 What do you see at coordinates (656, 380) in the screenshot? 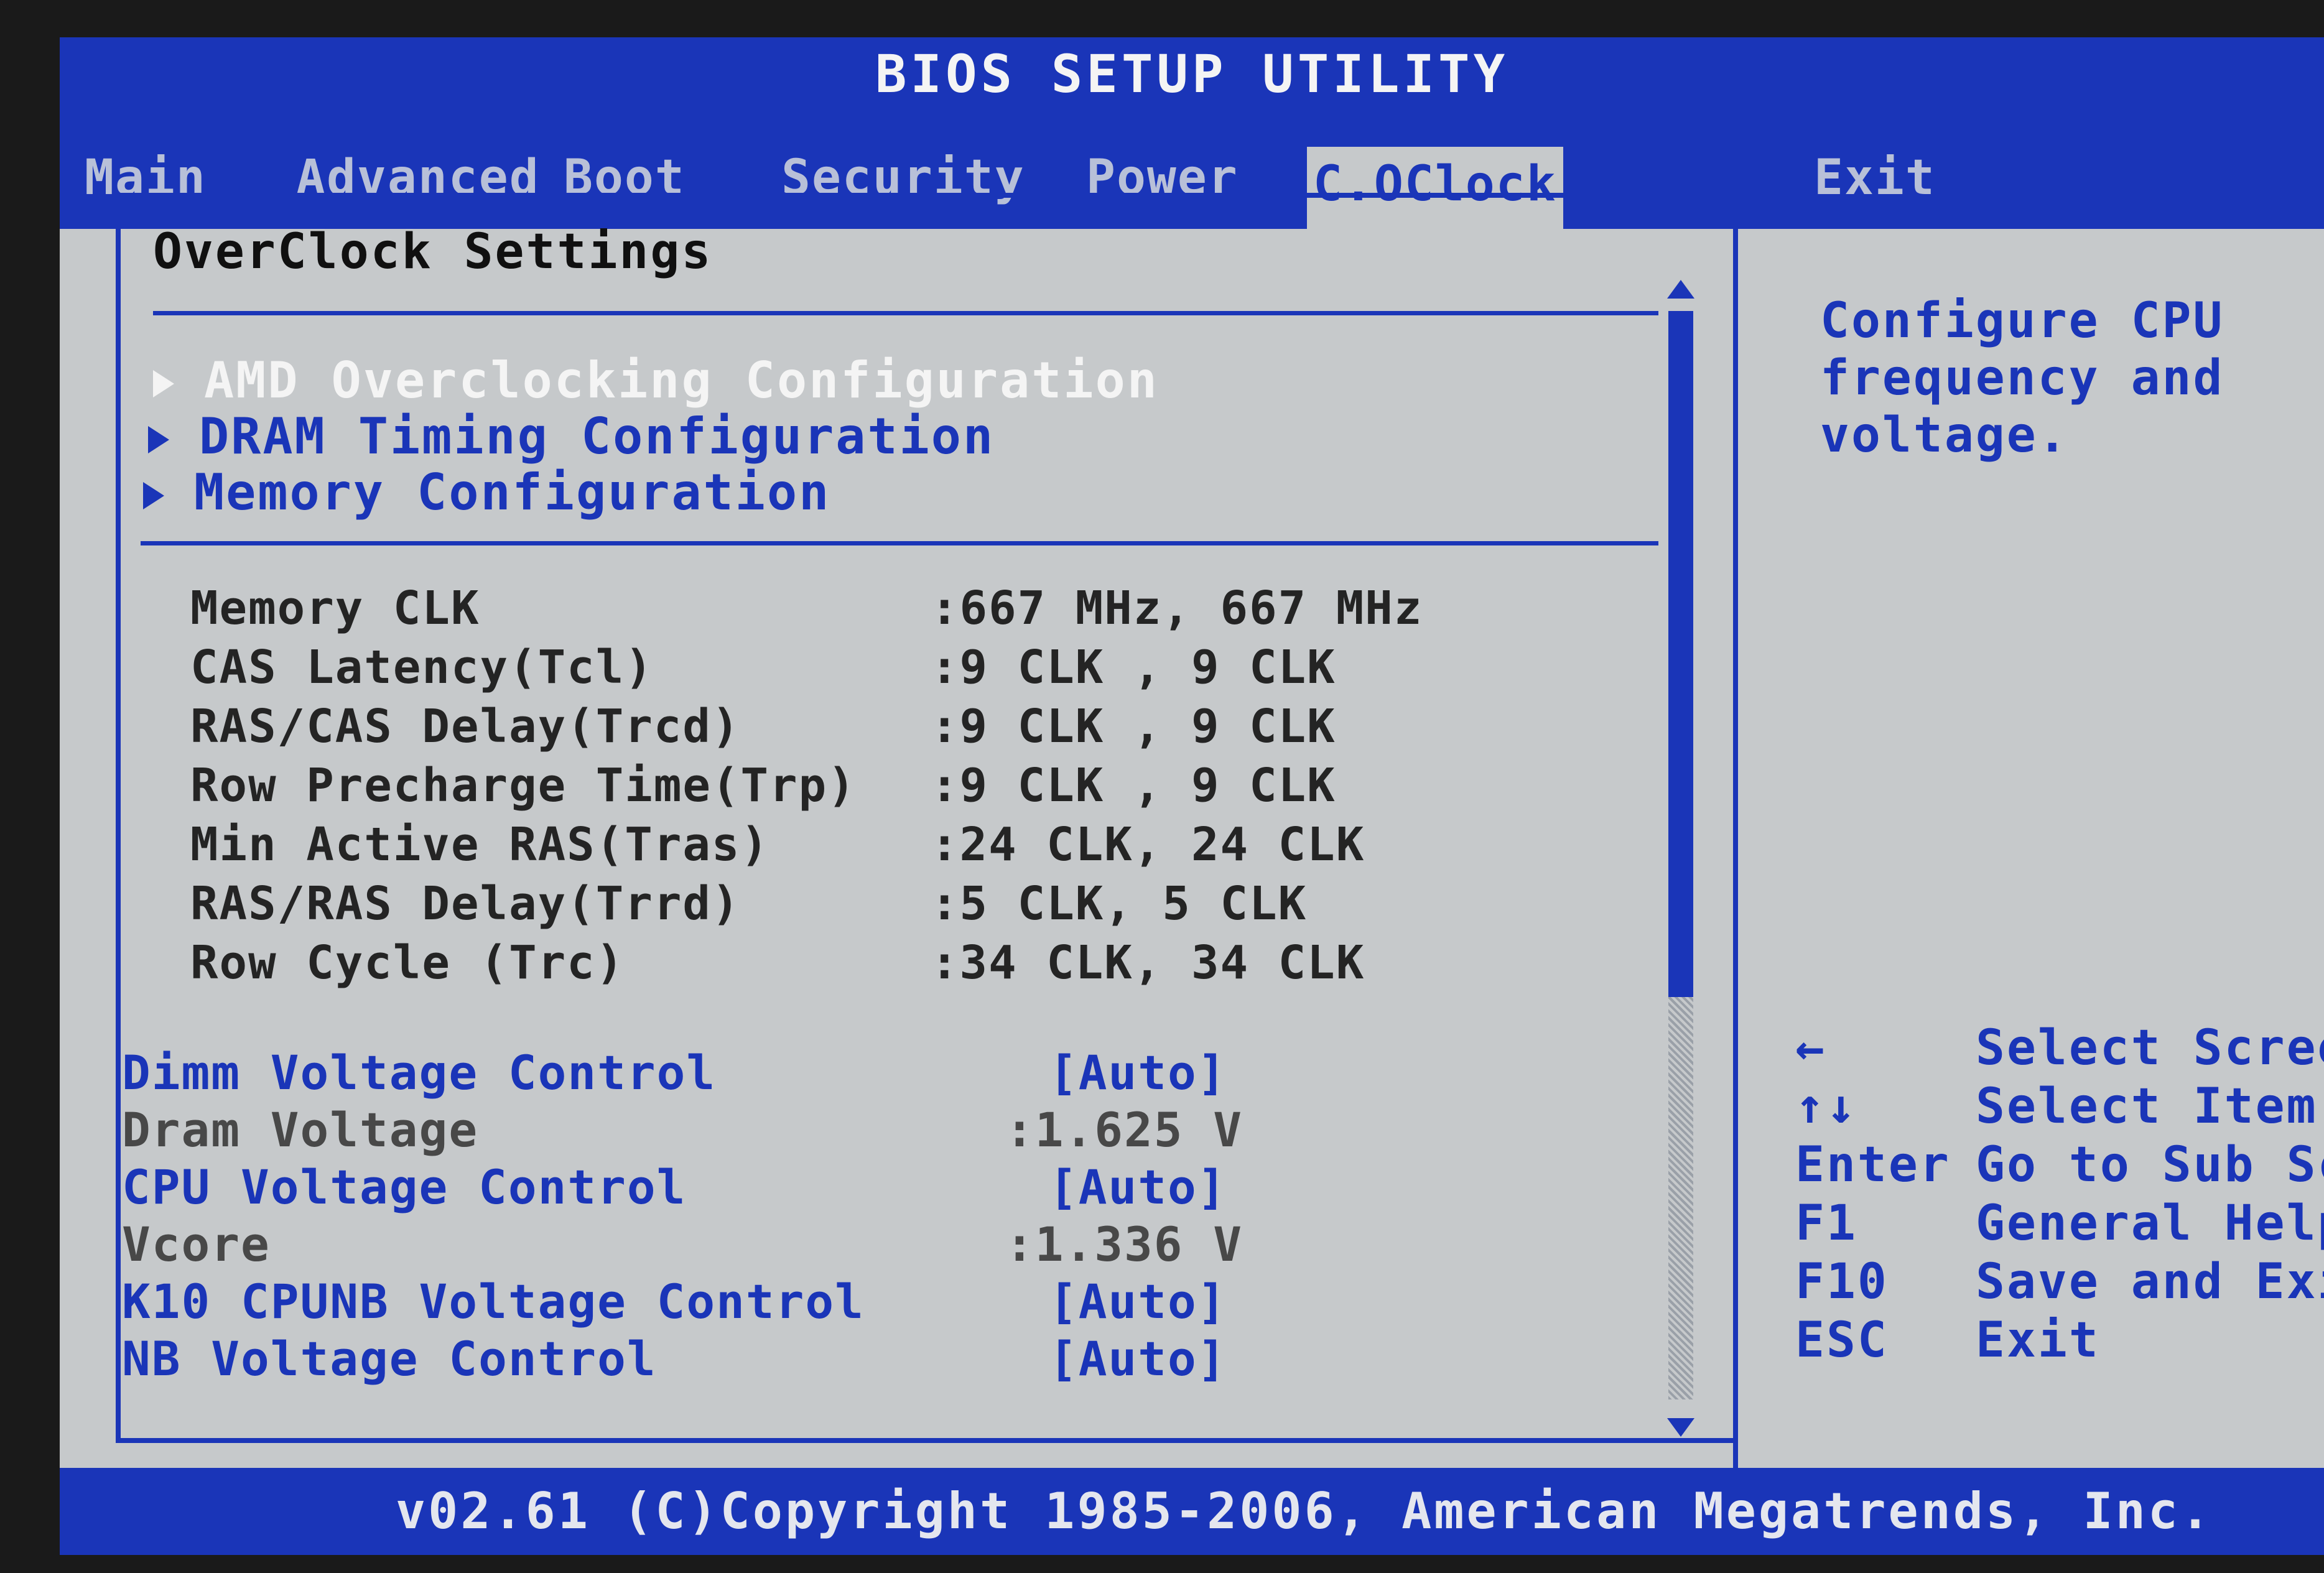
I see `submenu-amd-overclocking: AMD Overclocking Configuration` at bounding box center [656, 380].